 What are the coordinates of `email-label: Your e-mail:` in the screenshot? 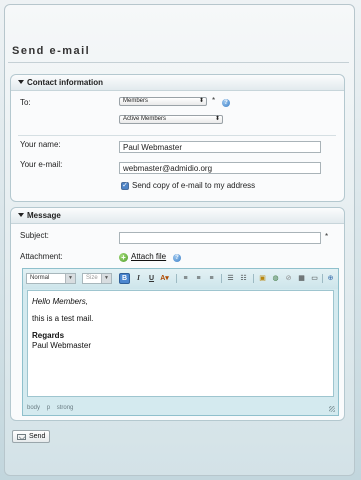 It's located at (41, 164).